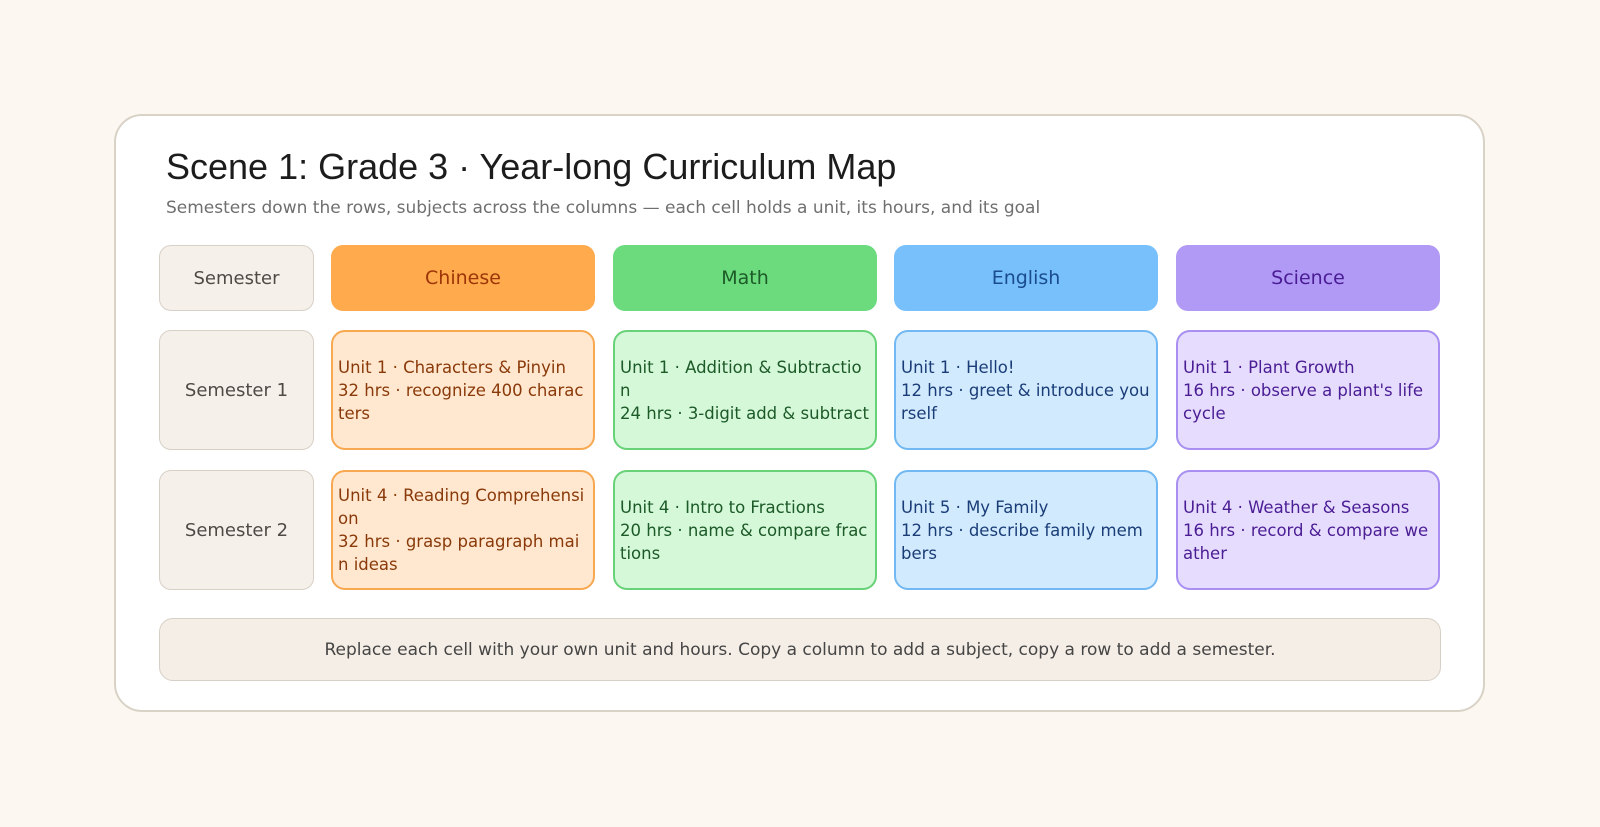 This screenshot has height=827, width=1600. What do you see at coordinates (461, 507) in the screenshot?
I see `unit-title: Unit 4 · Reading Comprehension` at bounding box center [461, 507].